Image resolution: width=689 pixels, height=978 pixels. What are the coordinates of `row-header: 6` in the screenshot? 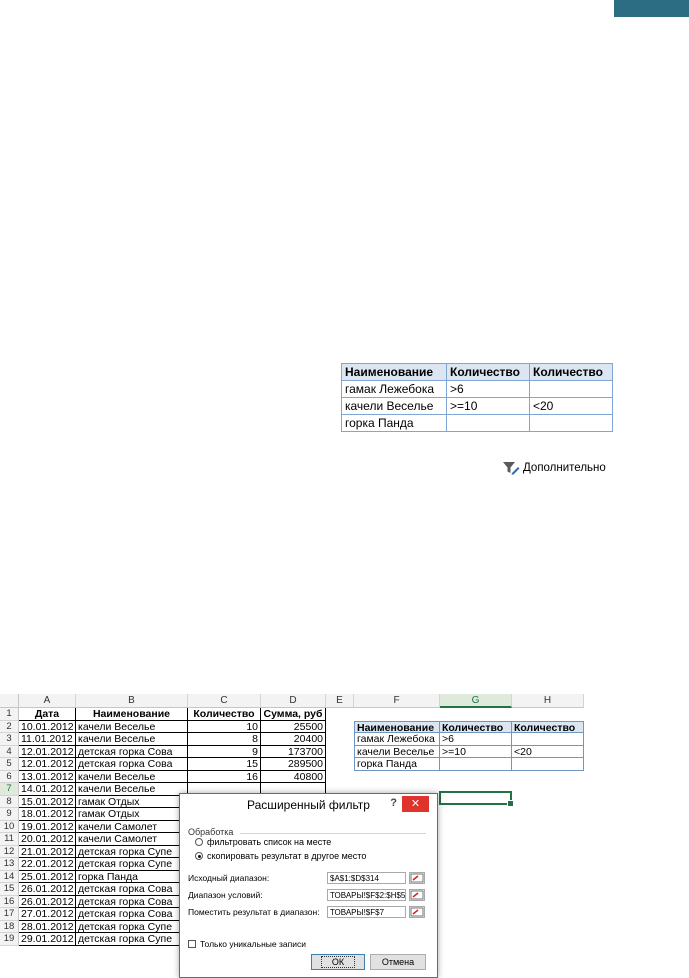 It's located at (9, 776).